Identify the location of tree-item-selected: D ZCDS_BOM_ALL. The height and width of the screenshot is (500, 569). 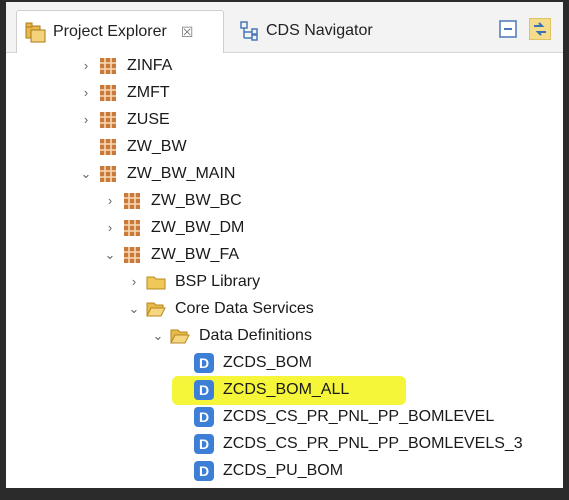
(273, 389).